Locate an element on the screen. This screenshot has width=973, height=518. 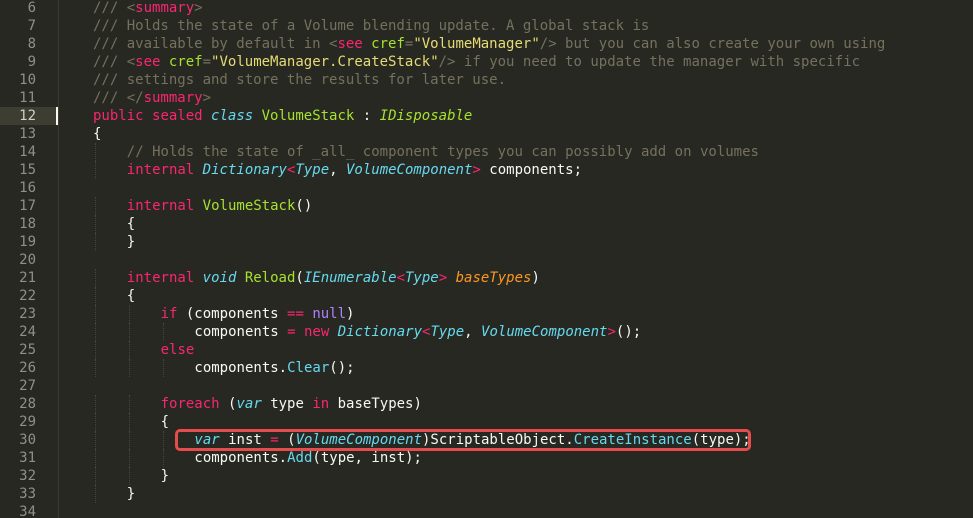
line-number: 15 is located at coordinates (27, 170).